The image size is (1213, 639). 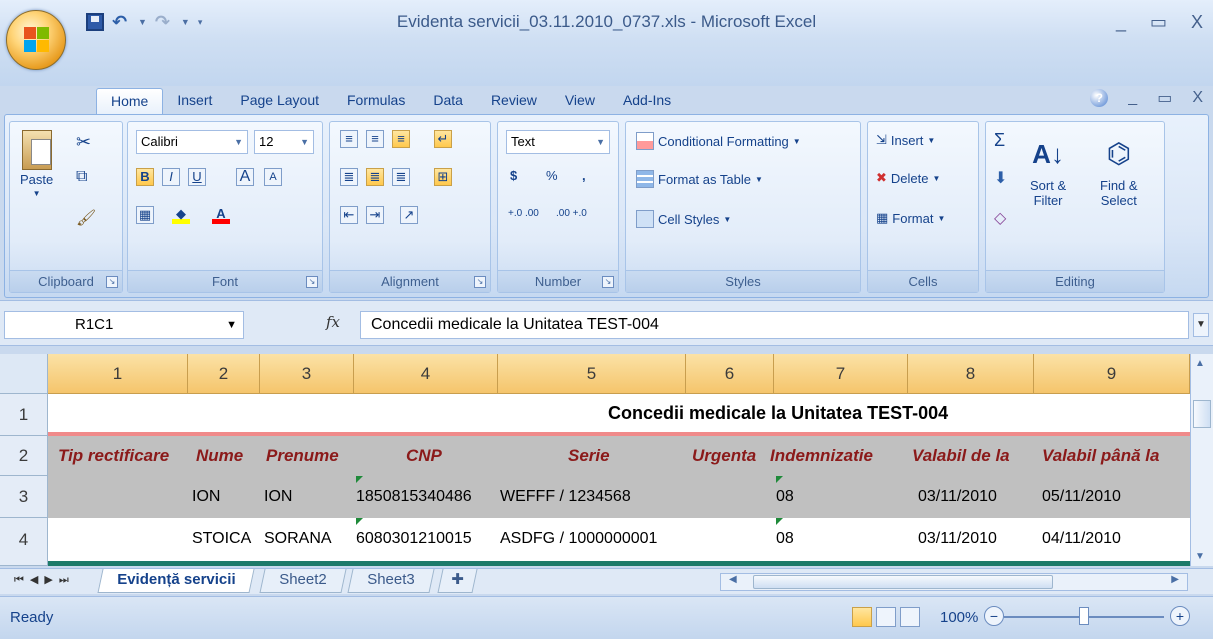 I want to click on merge-center-icon: ⊞, so click(x=443, y=177).